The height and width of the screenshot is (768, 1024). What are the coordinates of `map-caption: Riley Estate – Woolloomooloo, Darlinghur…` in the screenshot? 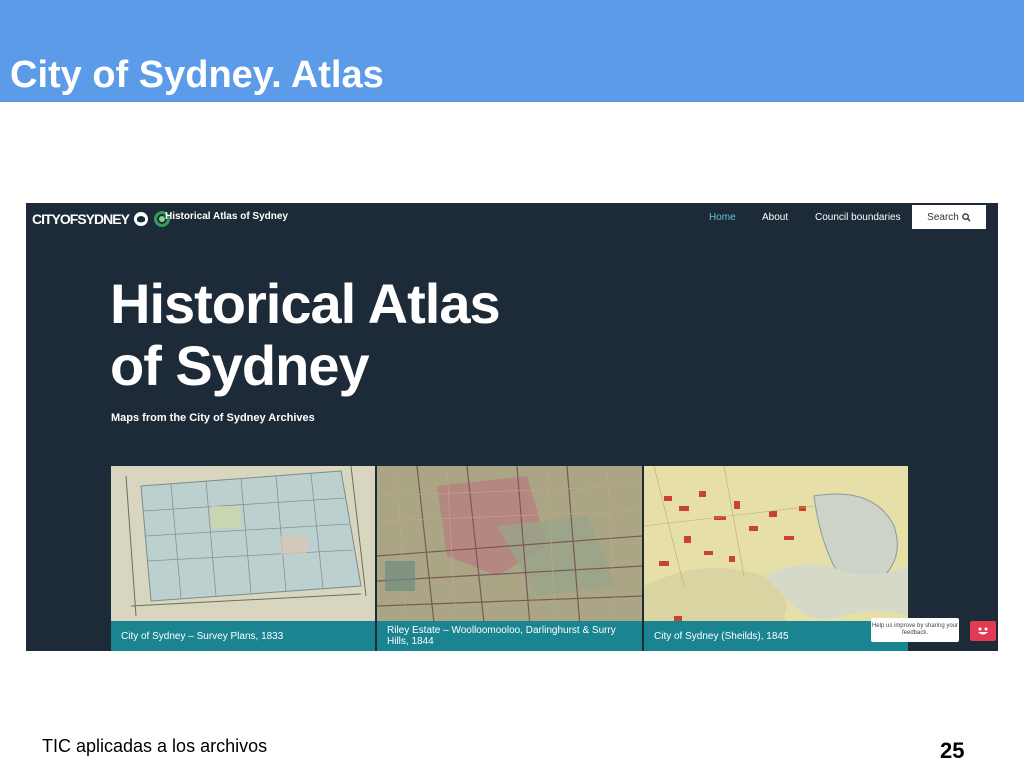 It's located at (509, 636).